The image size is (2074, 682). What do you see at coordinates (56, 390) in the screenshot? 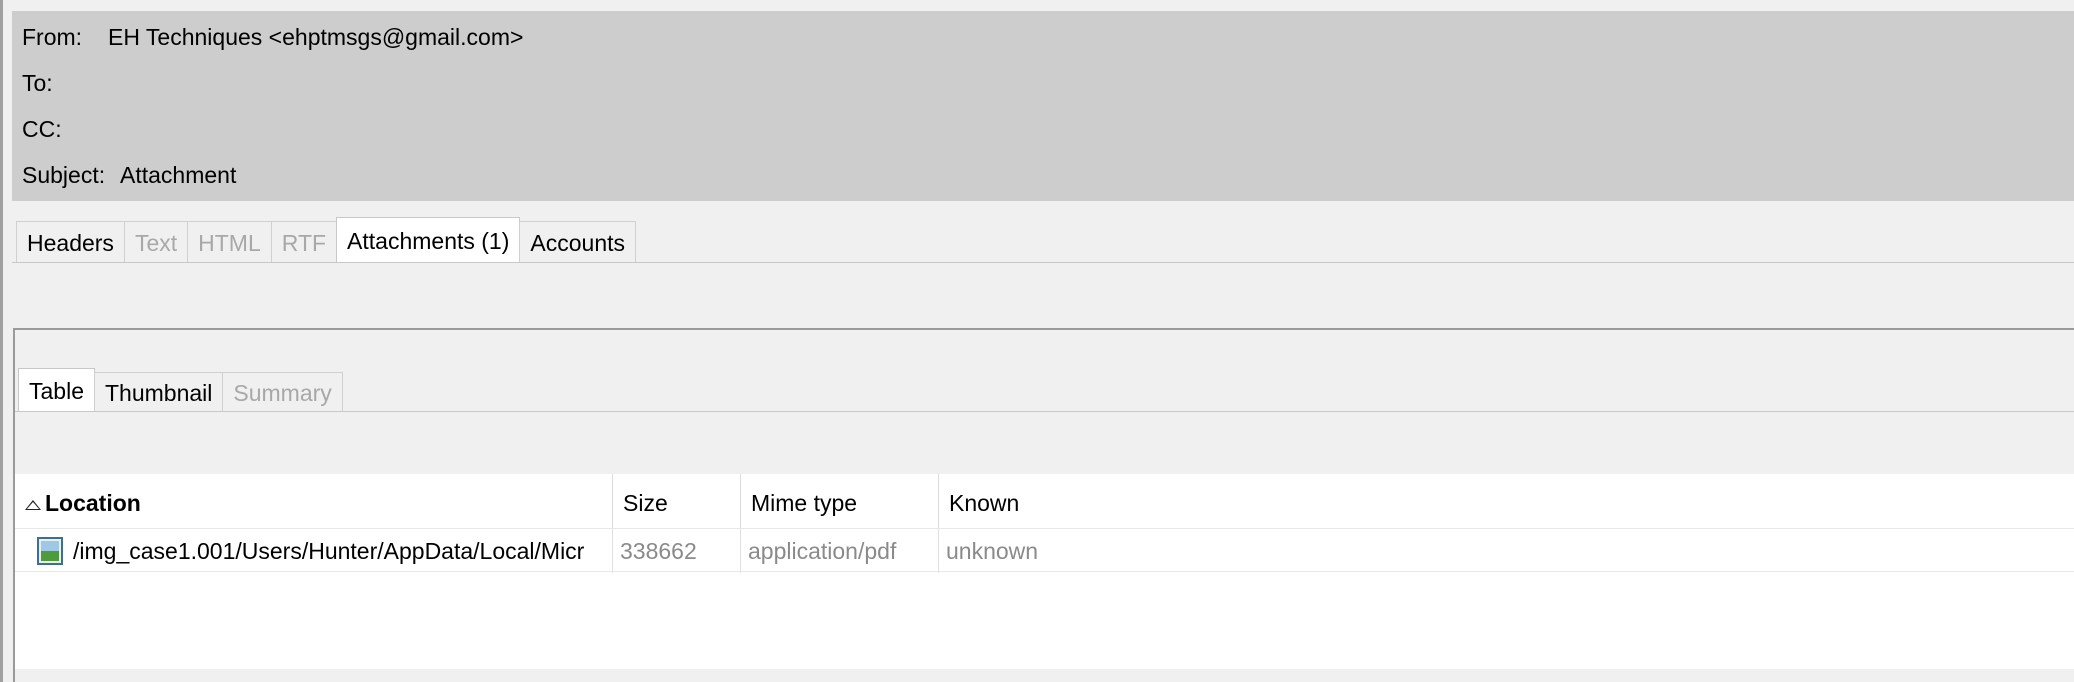
I see `tab-table: Table` at bounding box center [56, 390].